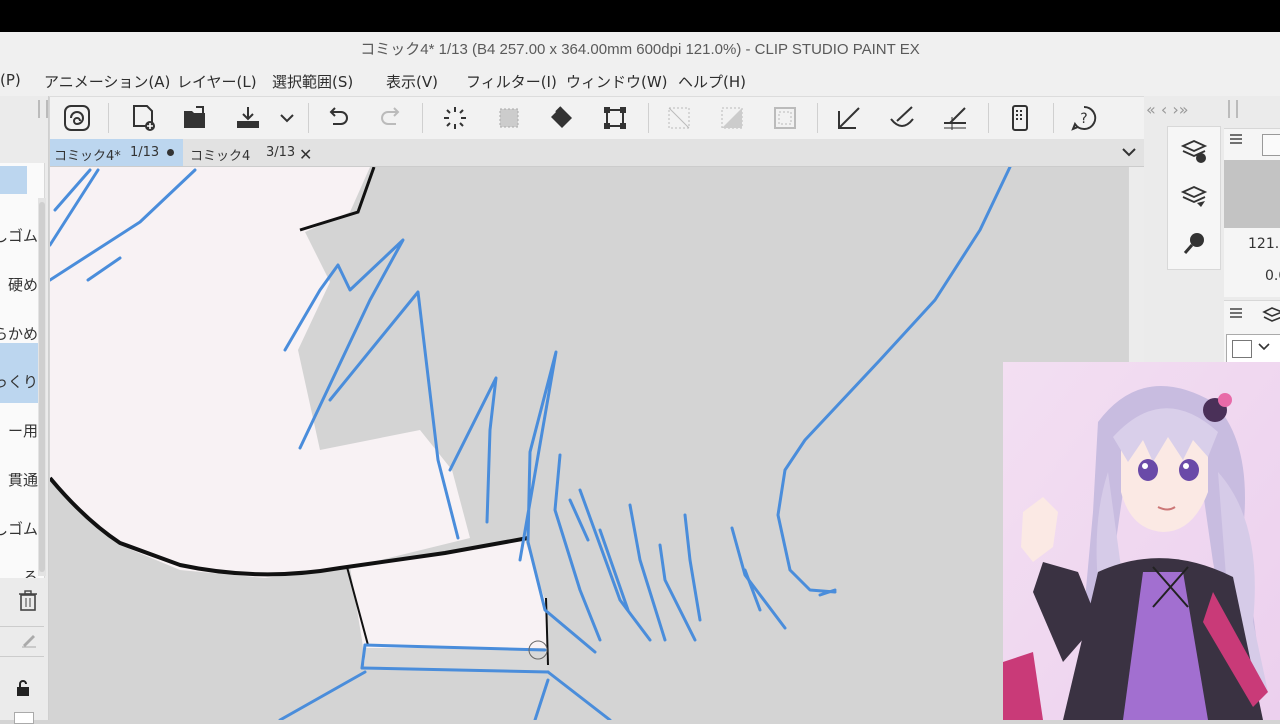 The height and width of the screenshot is (724, 1280). Describe the element at coordinates (1252, 194) in the screenshot. I see `navigator-preview` at that location.